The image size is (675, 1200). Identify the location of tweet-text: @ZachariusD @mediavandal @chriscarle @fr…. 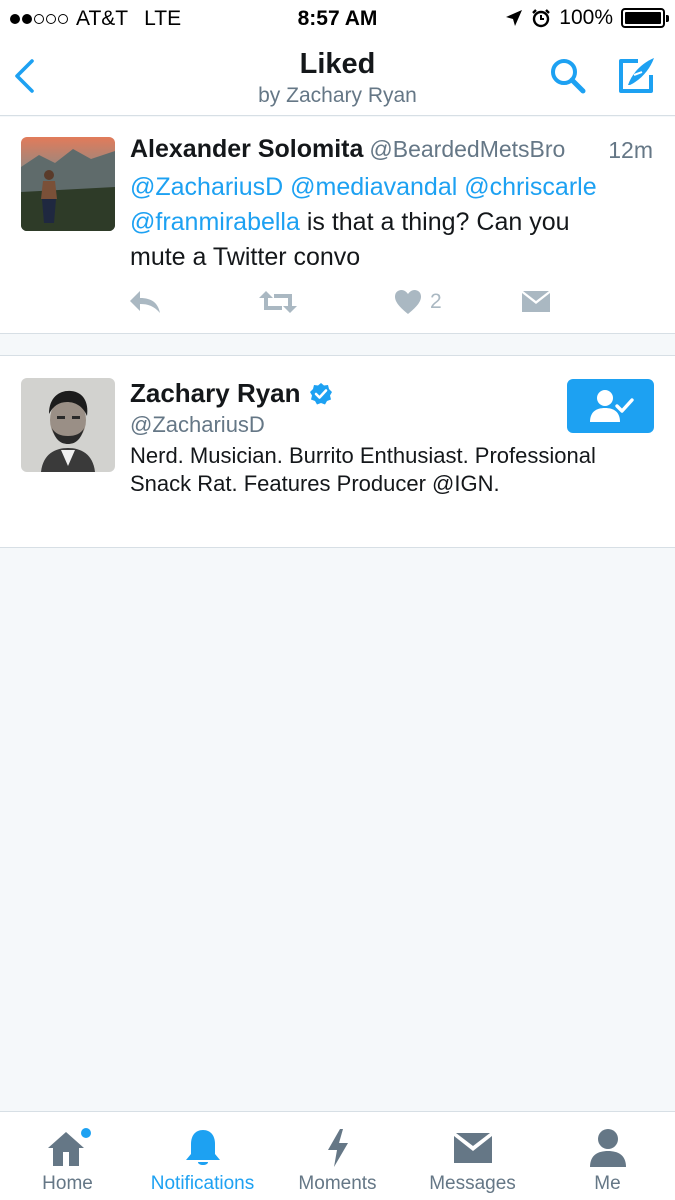
(395, 222).